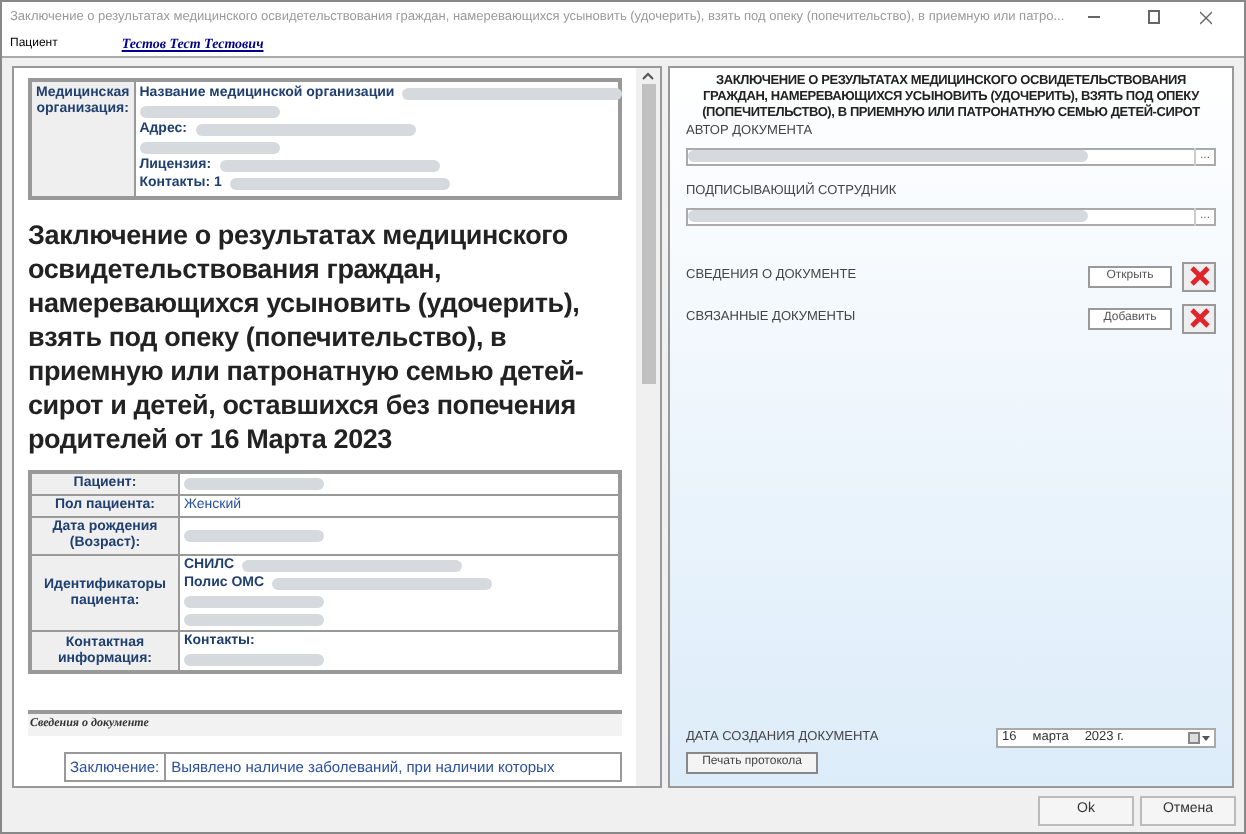 The image size is (1246, 834). Describe the element at coordinates (1205, 17) in the screenshot. I see `close-icon` at that location.